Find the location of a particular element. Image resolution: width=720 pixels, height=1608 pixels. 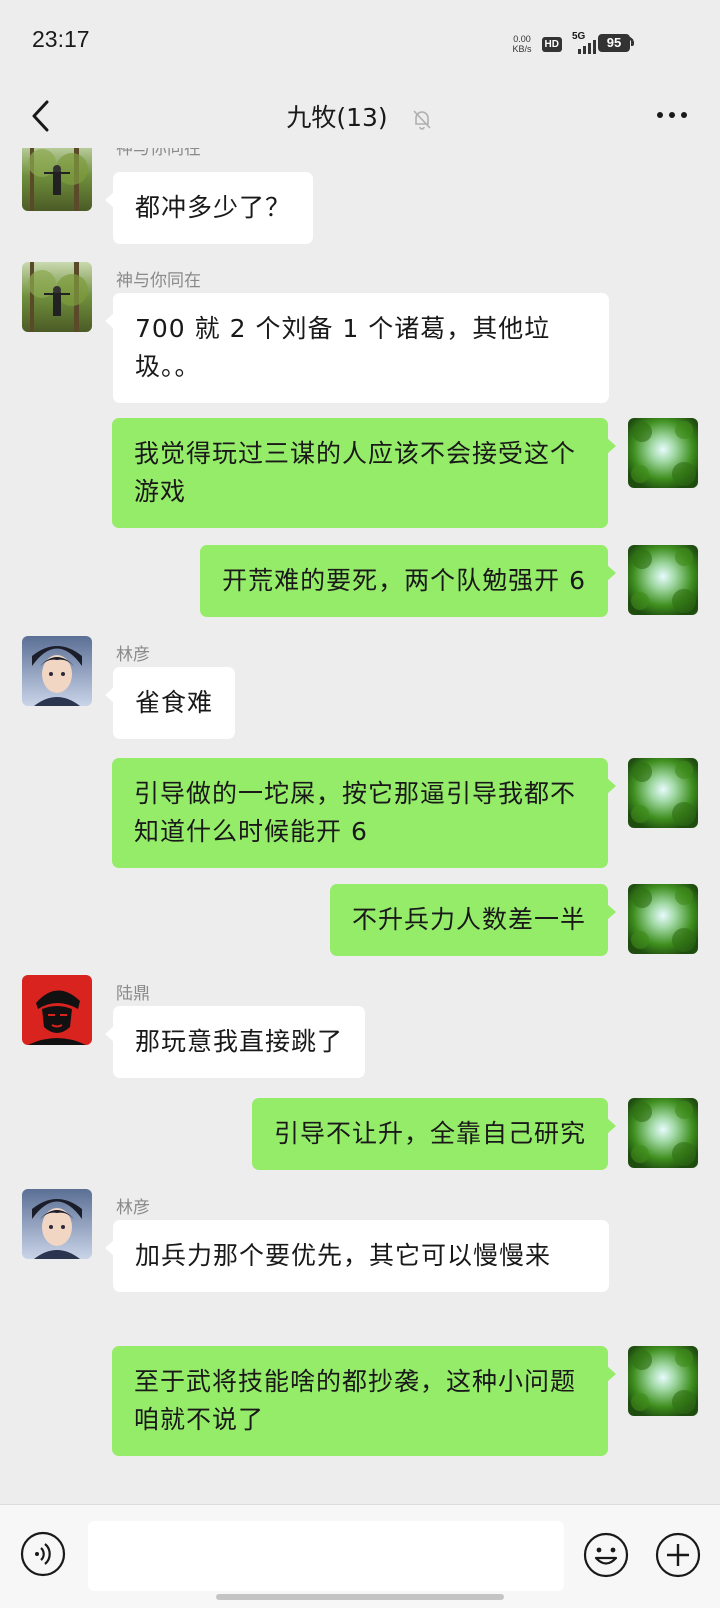

message-bubble: 那玩意我直接跳了 is located at coordinates (235, 1042).